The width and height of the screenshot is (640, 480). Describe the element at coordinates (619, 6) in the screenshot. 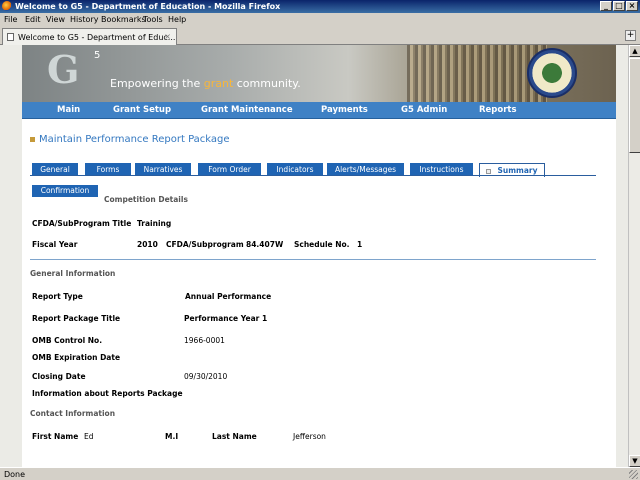

I see `maximize-button: □` at that location.